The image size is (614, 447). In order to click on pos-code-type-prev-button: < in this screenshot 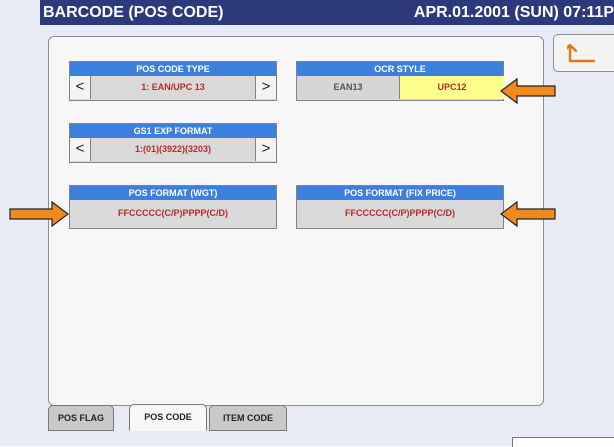, I will do `click(80, 87)`.